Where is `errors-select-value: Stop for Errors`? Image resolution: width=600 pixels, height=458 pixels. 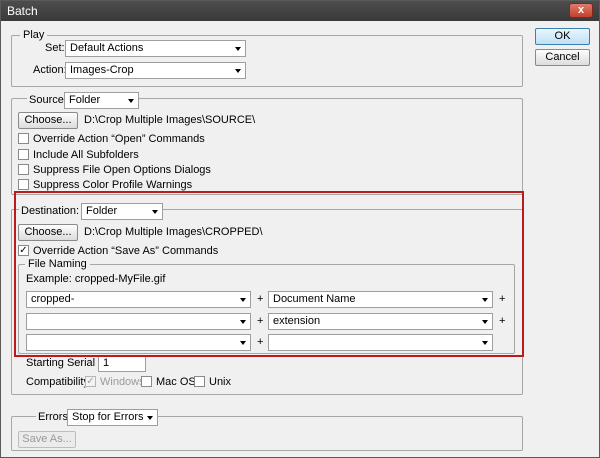 errors-select-value: Stop for Errors is located at coordinates (108, 417).